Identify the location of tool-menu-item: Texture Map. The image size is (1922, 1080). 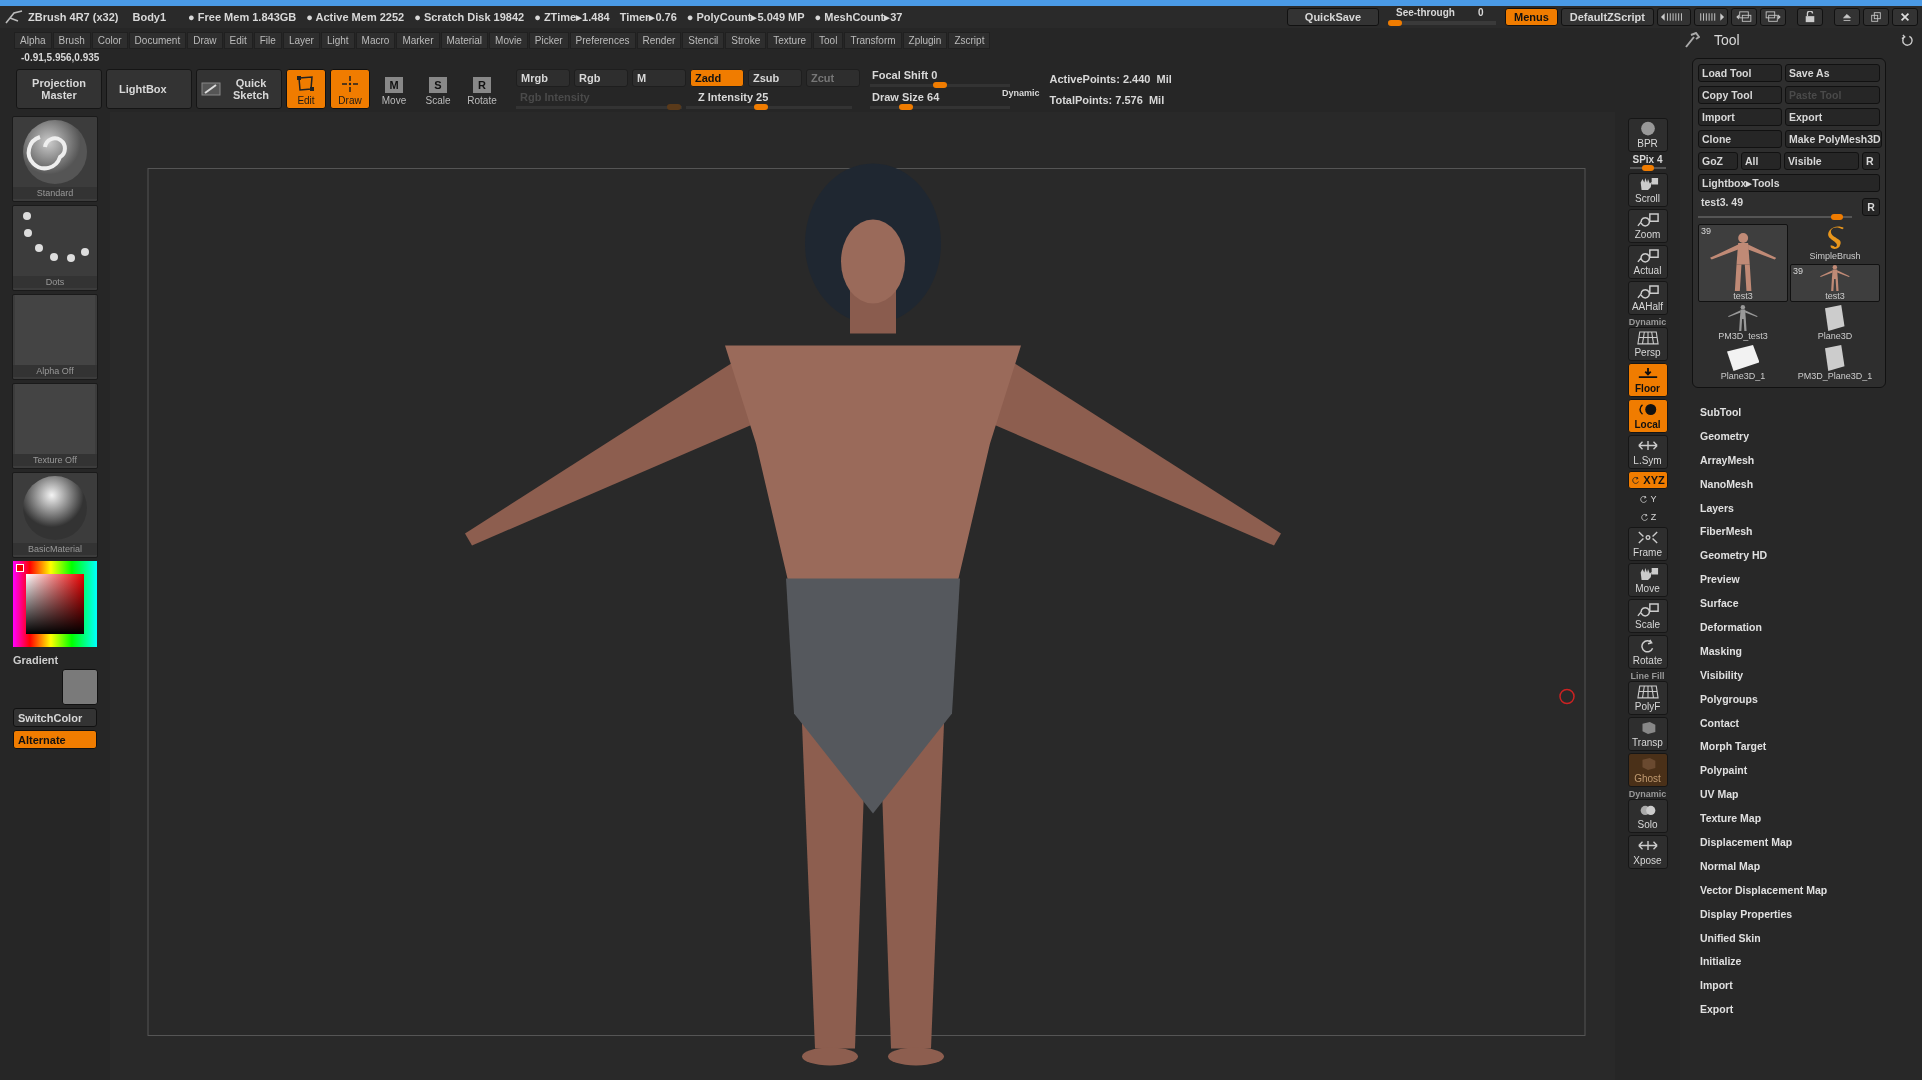
(1811, 818).